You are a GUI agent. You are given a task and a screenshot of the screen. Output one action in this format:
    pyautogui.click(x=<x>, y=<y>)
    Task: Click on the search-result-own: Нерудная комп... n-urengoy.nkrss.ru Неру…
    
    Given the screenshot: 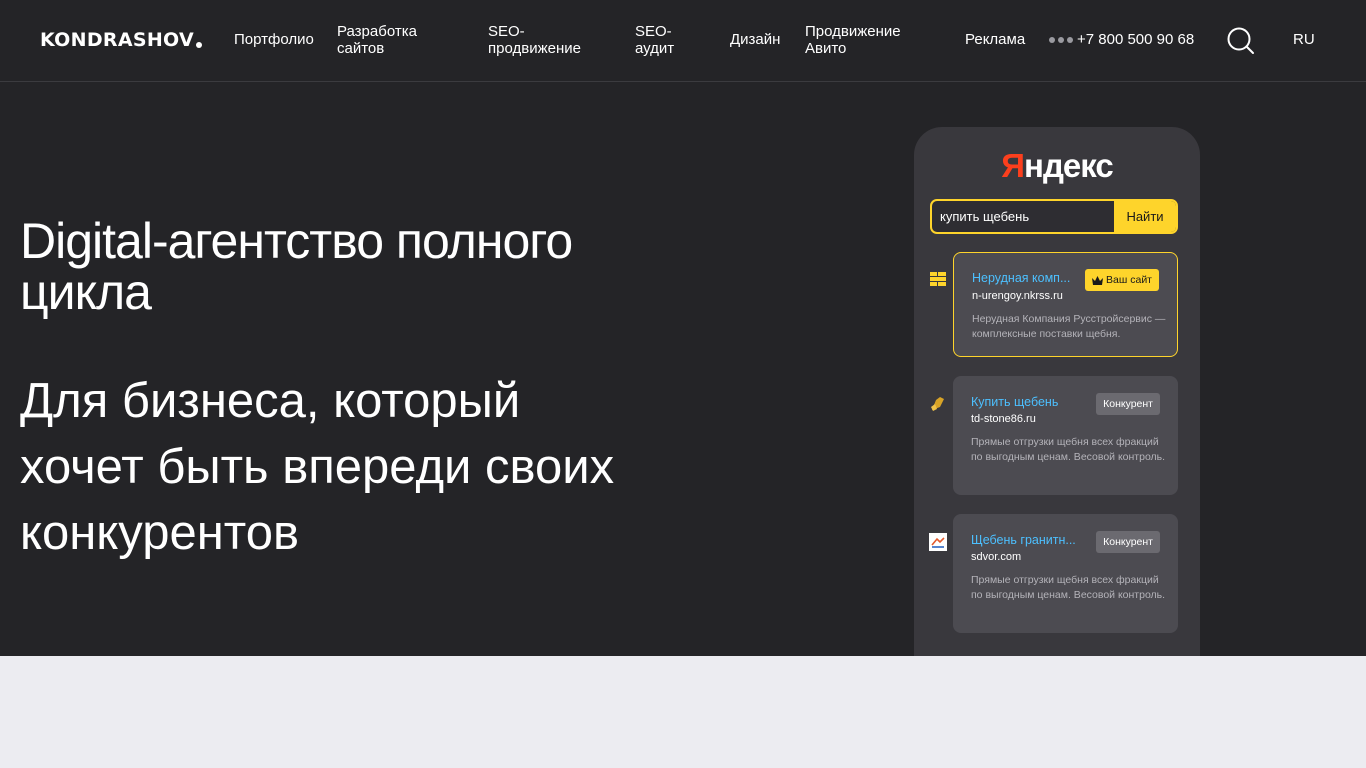 What is the action you would take?
    pyautogui.click(x=1065, y=304)
    